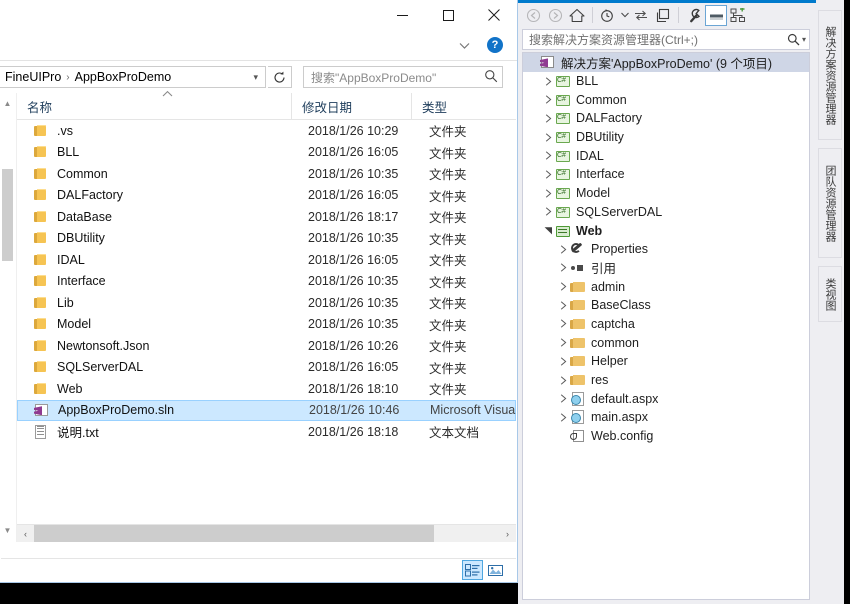 The image size is (850, 604). Describe the element at coordinates (7, 215) in the screenshot. I see `scroll-thumb` at that location.